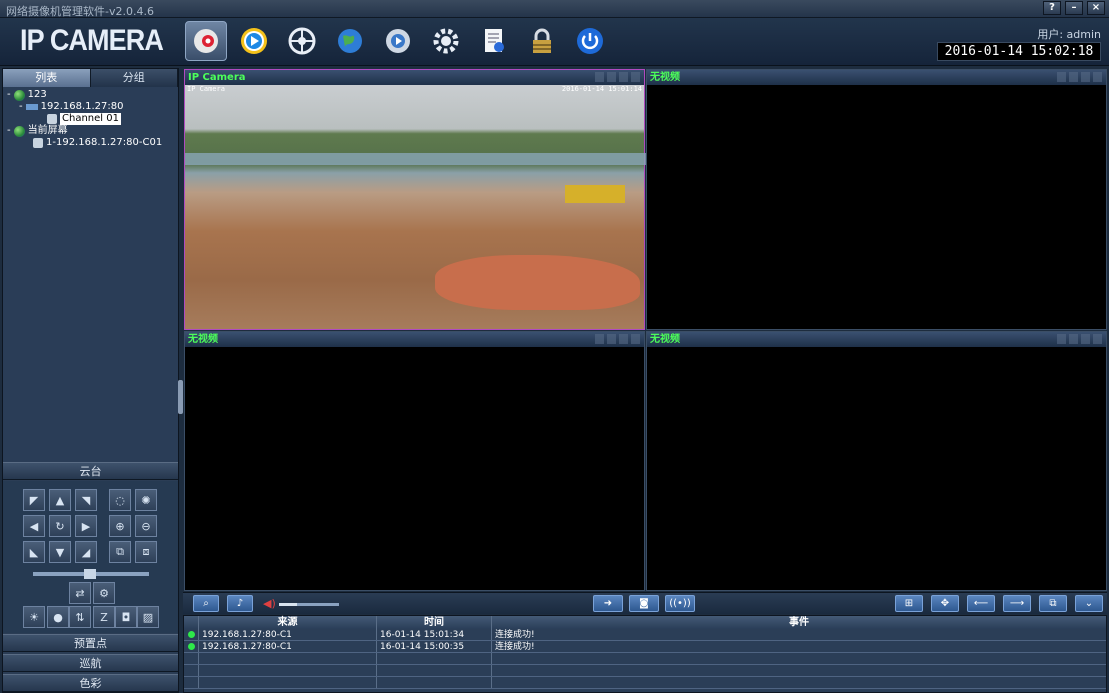 The width and height of the screenshot is (1109, 693). Describe the element at coordinates (47, 78) in the screenshot. I see `tab-list: 列表` at that location.